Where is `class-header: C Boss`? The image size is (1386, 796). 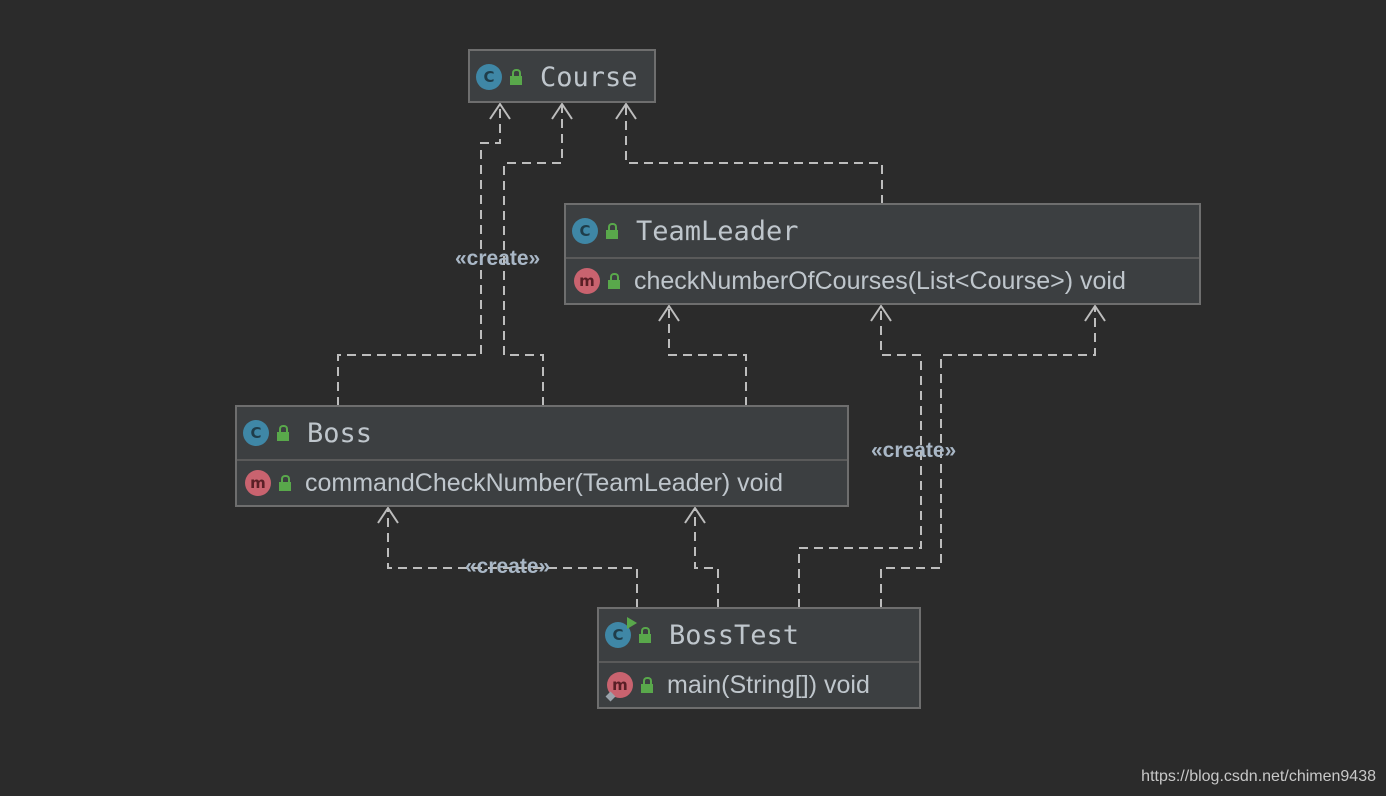
class-header: C Boss is located at coordinates (542, 433).